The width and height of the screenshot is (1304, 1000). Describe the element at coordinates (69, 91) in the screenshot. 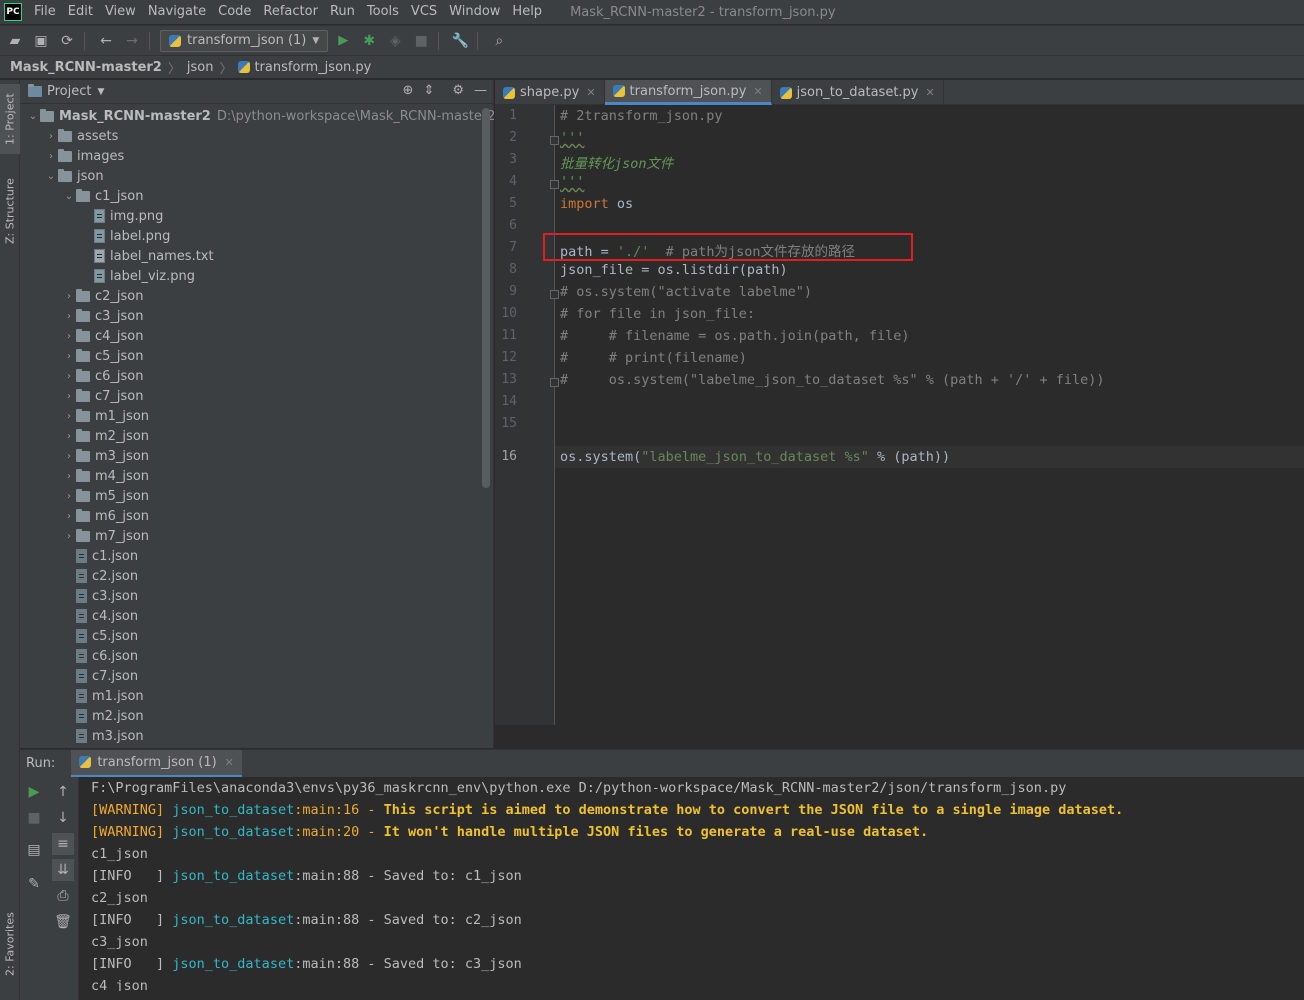

I see `project-view-selector: Project` at that location.